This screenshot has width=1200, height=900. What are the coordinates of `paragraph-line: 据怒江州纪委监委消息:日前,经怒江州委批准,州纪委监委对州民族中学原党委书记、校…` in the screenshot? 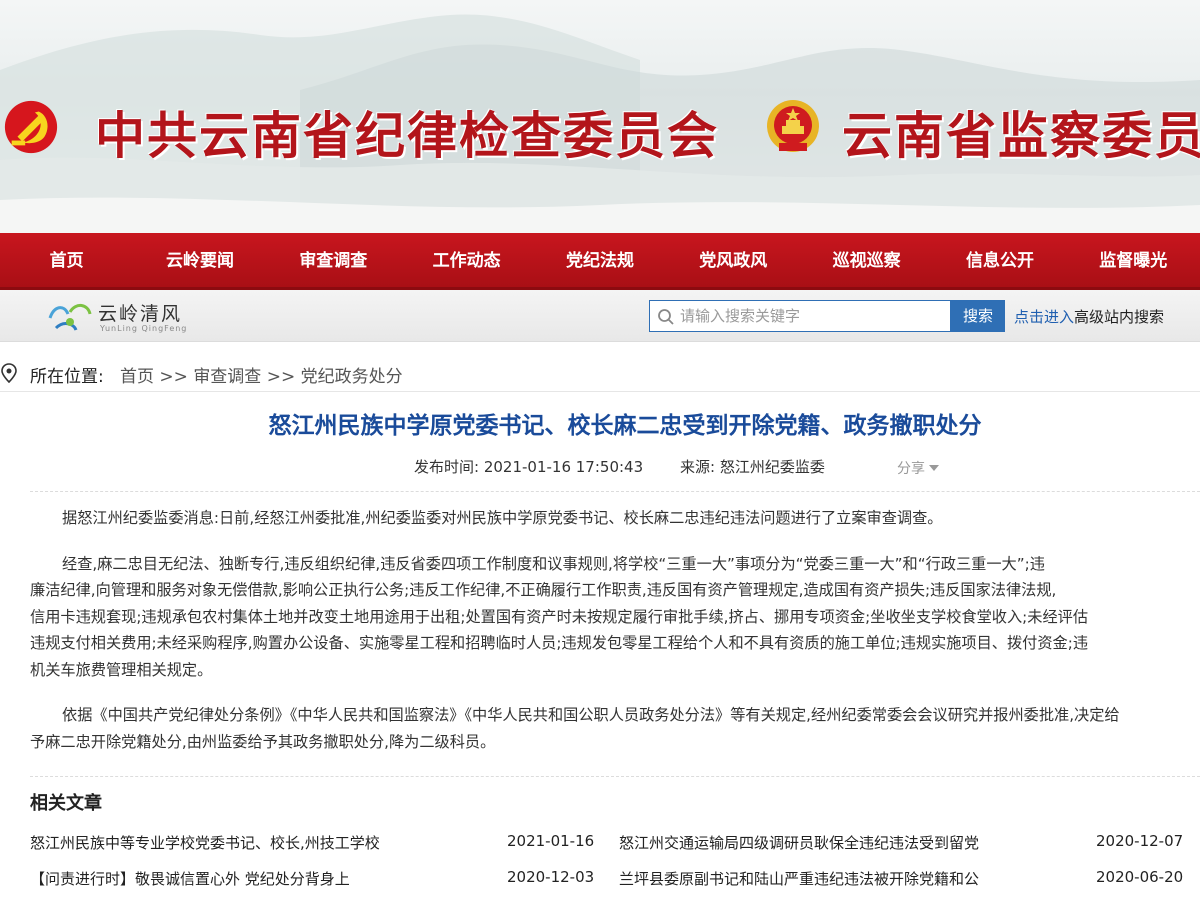 It's located at (502, 518).